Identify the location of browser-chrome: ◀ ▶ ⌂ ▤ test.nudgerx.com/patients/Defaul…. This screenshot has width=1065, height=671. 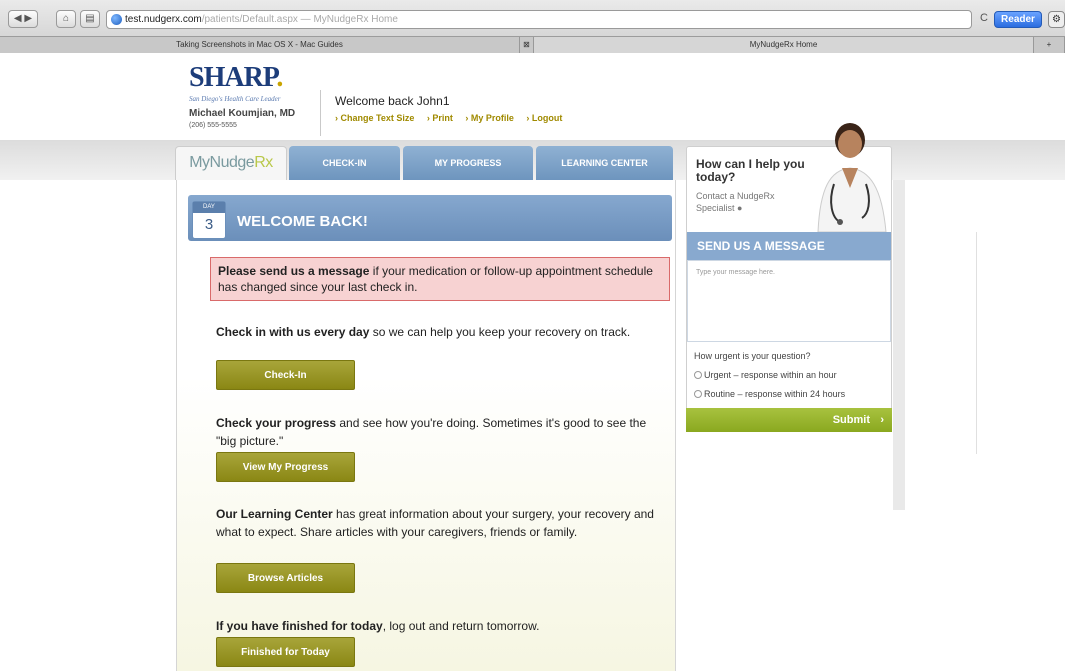
(532, 26).